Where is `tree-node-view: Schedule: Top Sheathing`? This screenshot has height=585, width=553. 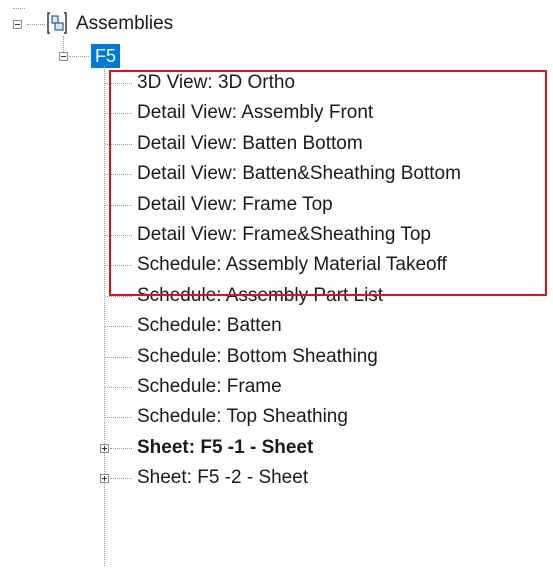 tree-node-view: Schedule: Top Sheathing is located at coordinates (242, 417).